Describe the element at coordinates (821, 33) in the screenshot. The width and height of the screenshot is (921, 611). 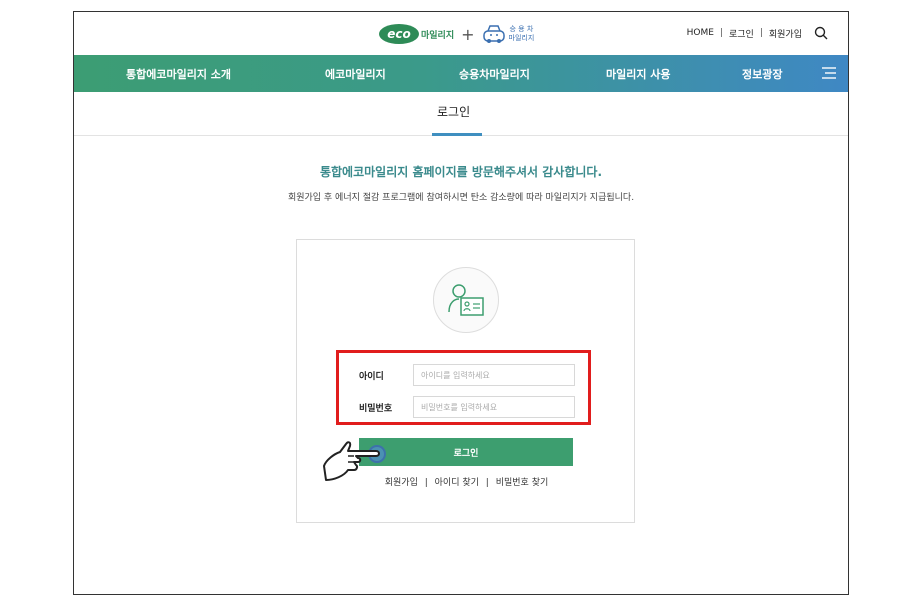
I see `search-icon` at that location.